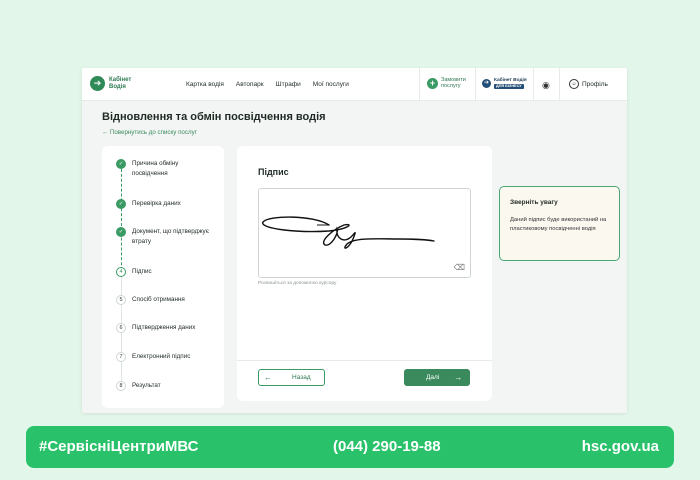 The image size is (700, 480). Describe the element at coordinates (267, 84) in the screenshot. I see `main-nav: Картка водія Автопарк Штрафи Мої послуги` at that location.